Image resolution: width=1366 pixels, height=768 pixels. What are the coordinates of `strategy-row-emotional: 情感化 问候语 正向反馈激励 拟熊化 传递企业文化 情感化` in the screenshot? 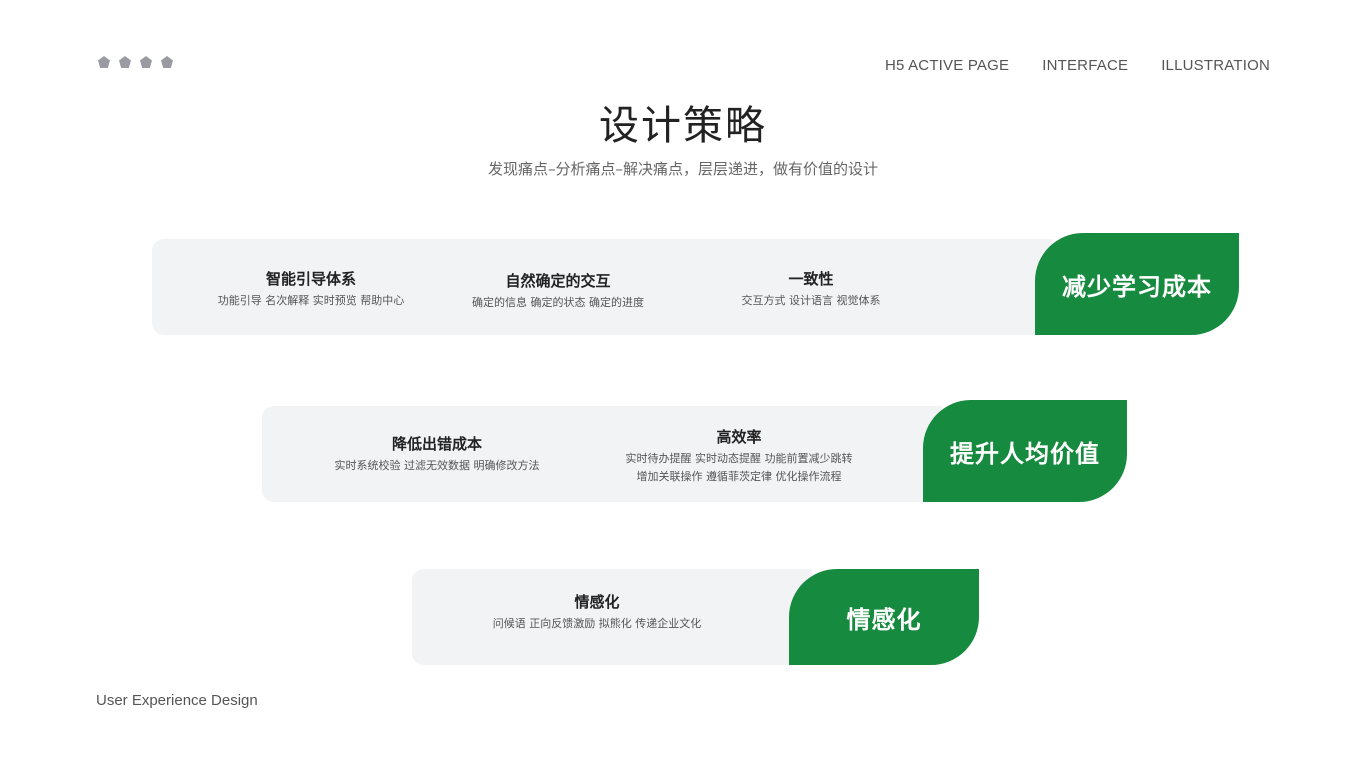 It's located at (695, 620).